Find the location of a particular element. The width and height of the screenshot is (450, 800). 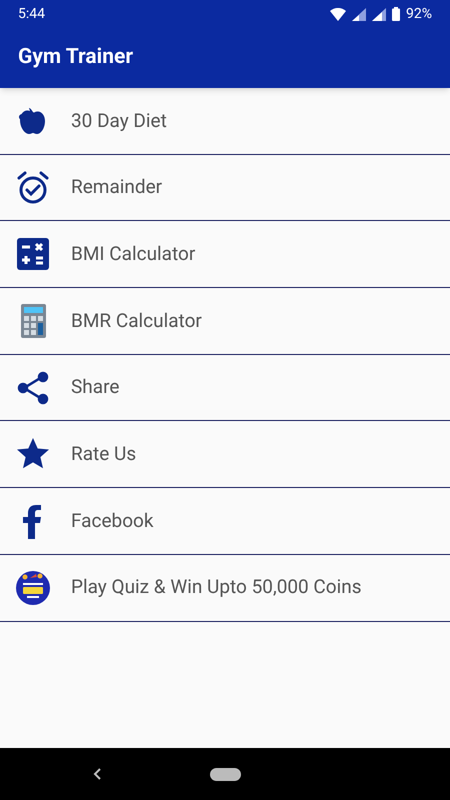

app-title: Gym Trainer is located at coordinates (76, 58).